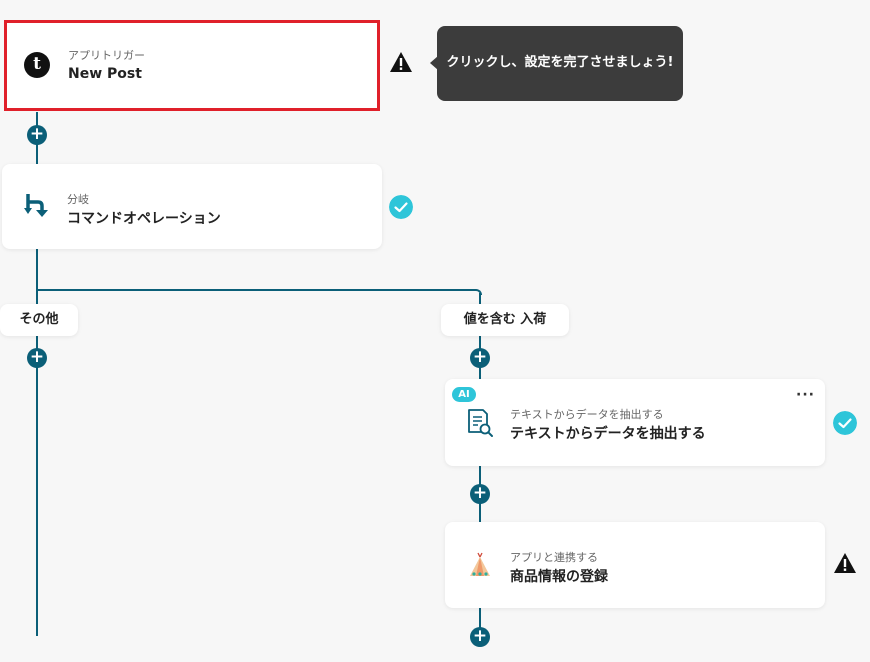 The image size is (870, 662). What do you see at coordinates (480, 637) in the screenshot?
I see `add-step-button-right-3: +` at bounding box center [480, 637].